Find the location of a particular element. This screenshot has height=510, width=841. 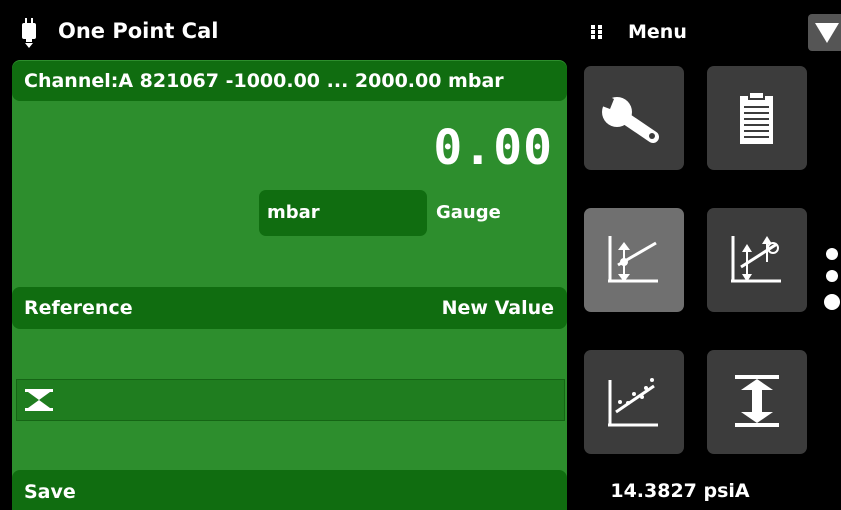

grip-icon is located at coordinates (597, 32).